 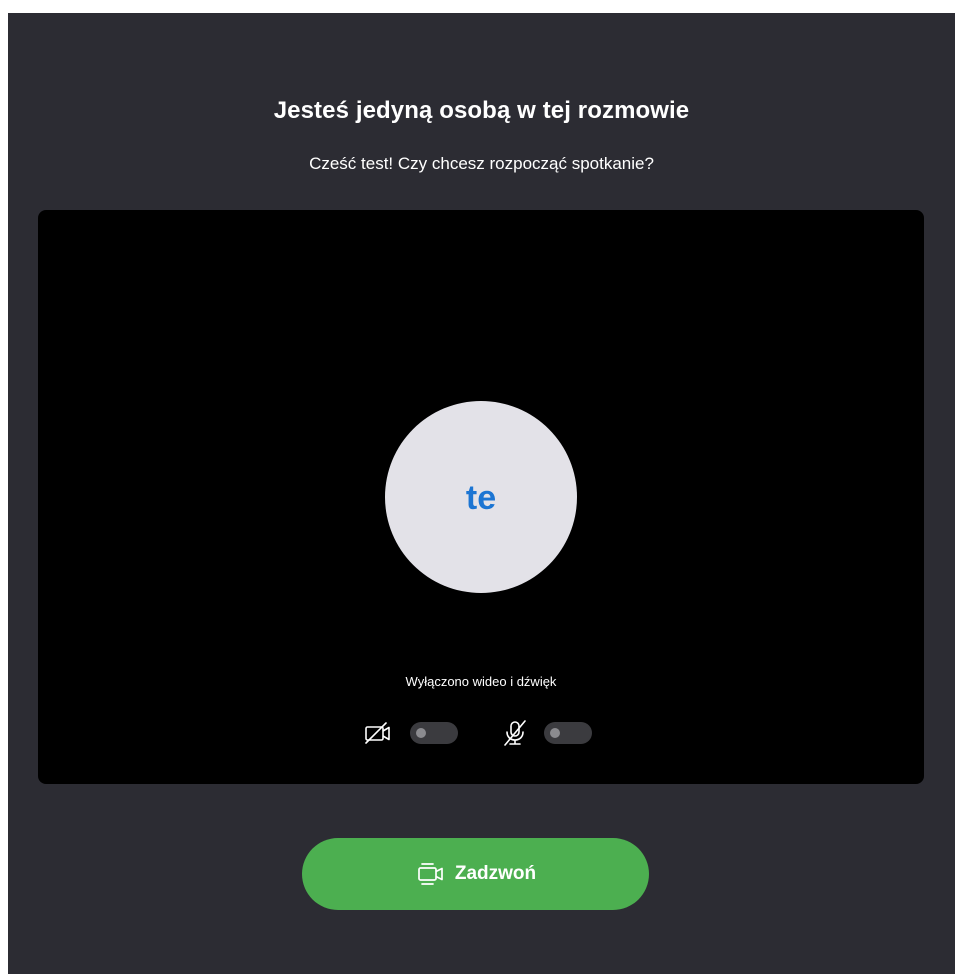 I want to click on audio-control, so click(x=545, y=733).